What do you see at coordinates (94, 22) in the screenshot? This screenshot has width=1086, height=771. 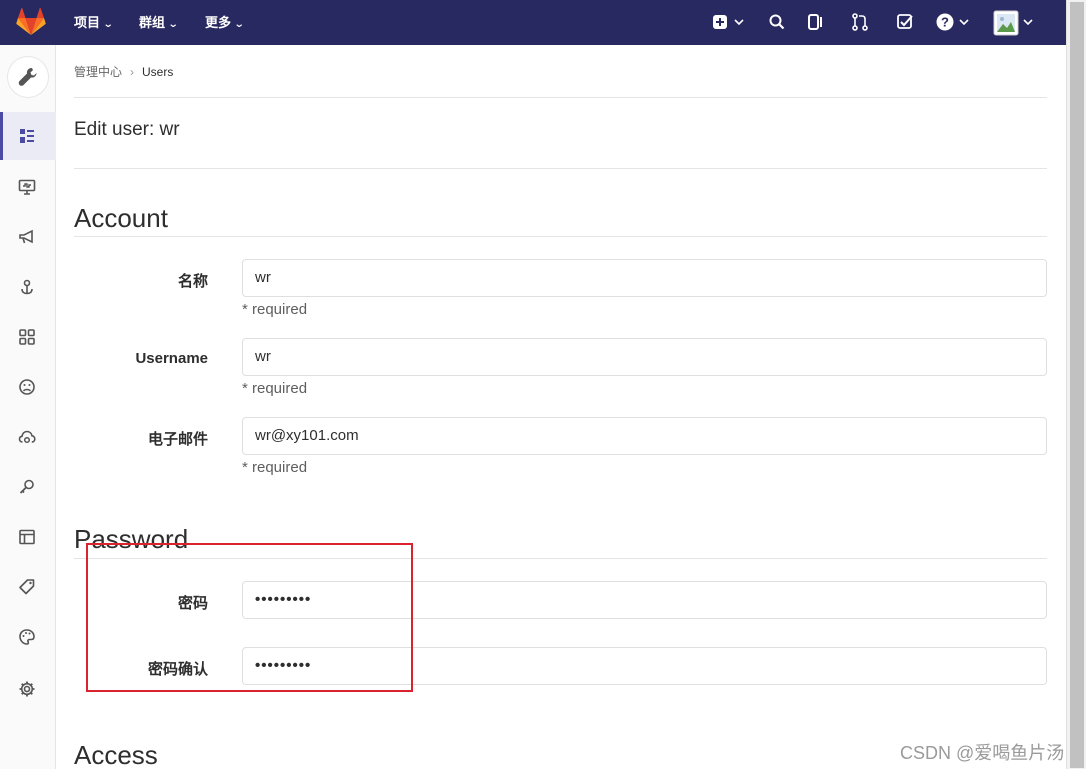 I see `nav-projects: 项目 ⌄` at bounding box center [94, 22].